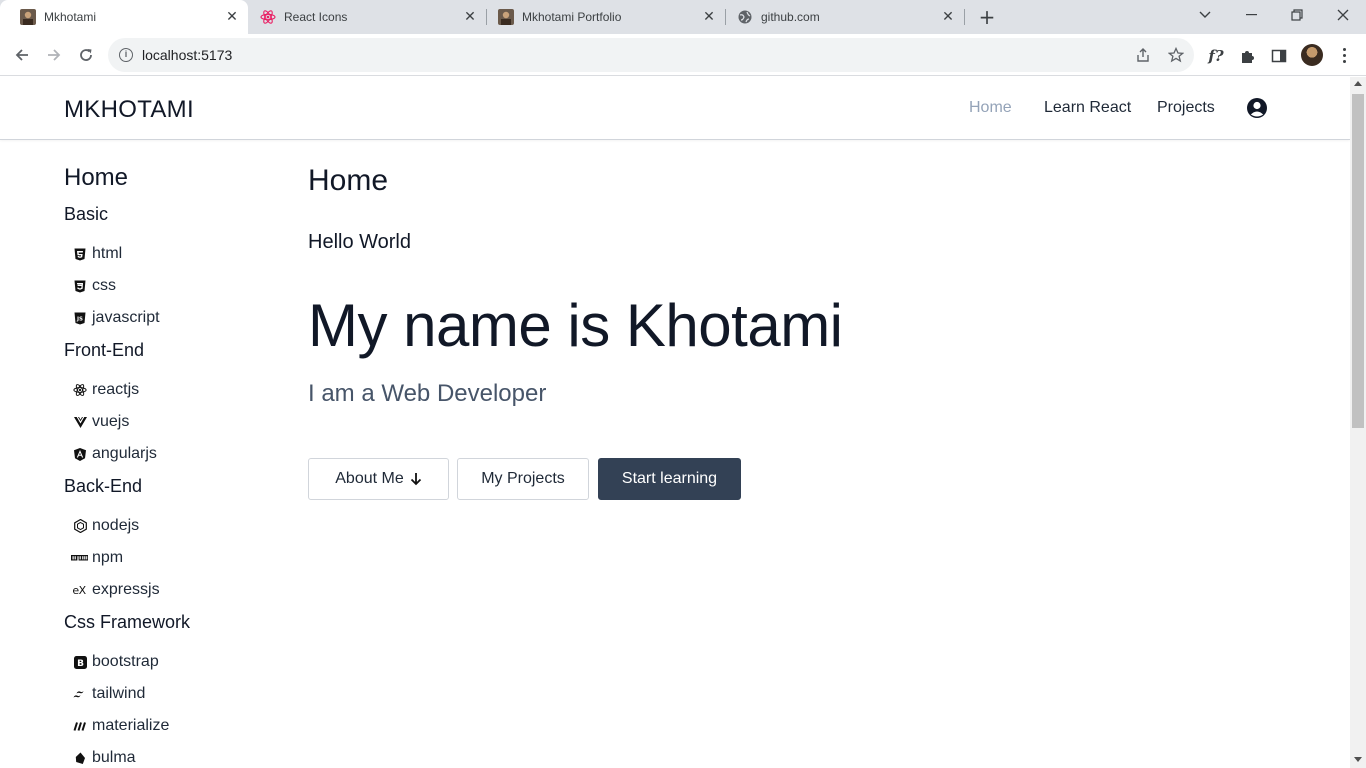 The height and width of the screenshot is (768, 1366). What do you see at coordinates (103, 486) in the screenshot?
I see `sidebar-group-back-end: Back-End` at bounding box center [103, 486].